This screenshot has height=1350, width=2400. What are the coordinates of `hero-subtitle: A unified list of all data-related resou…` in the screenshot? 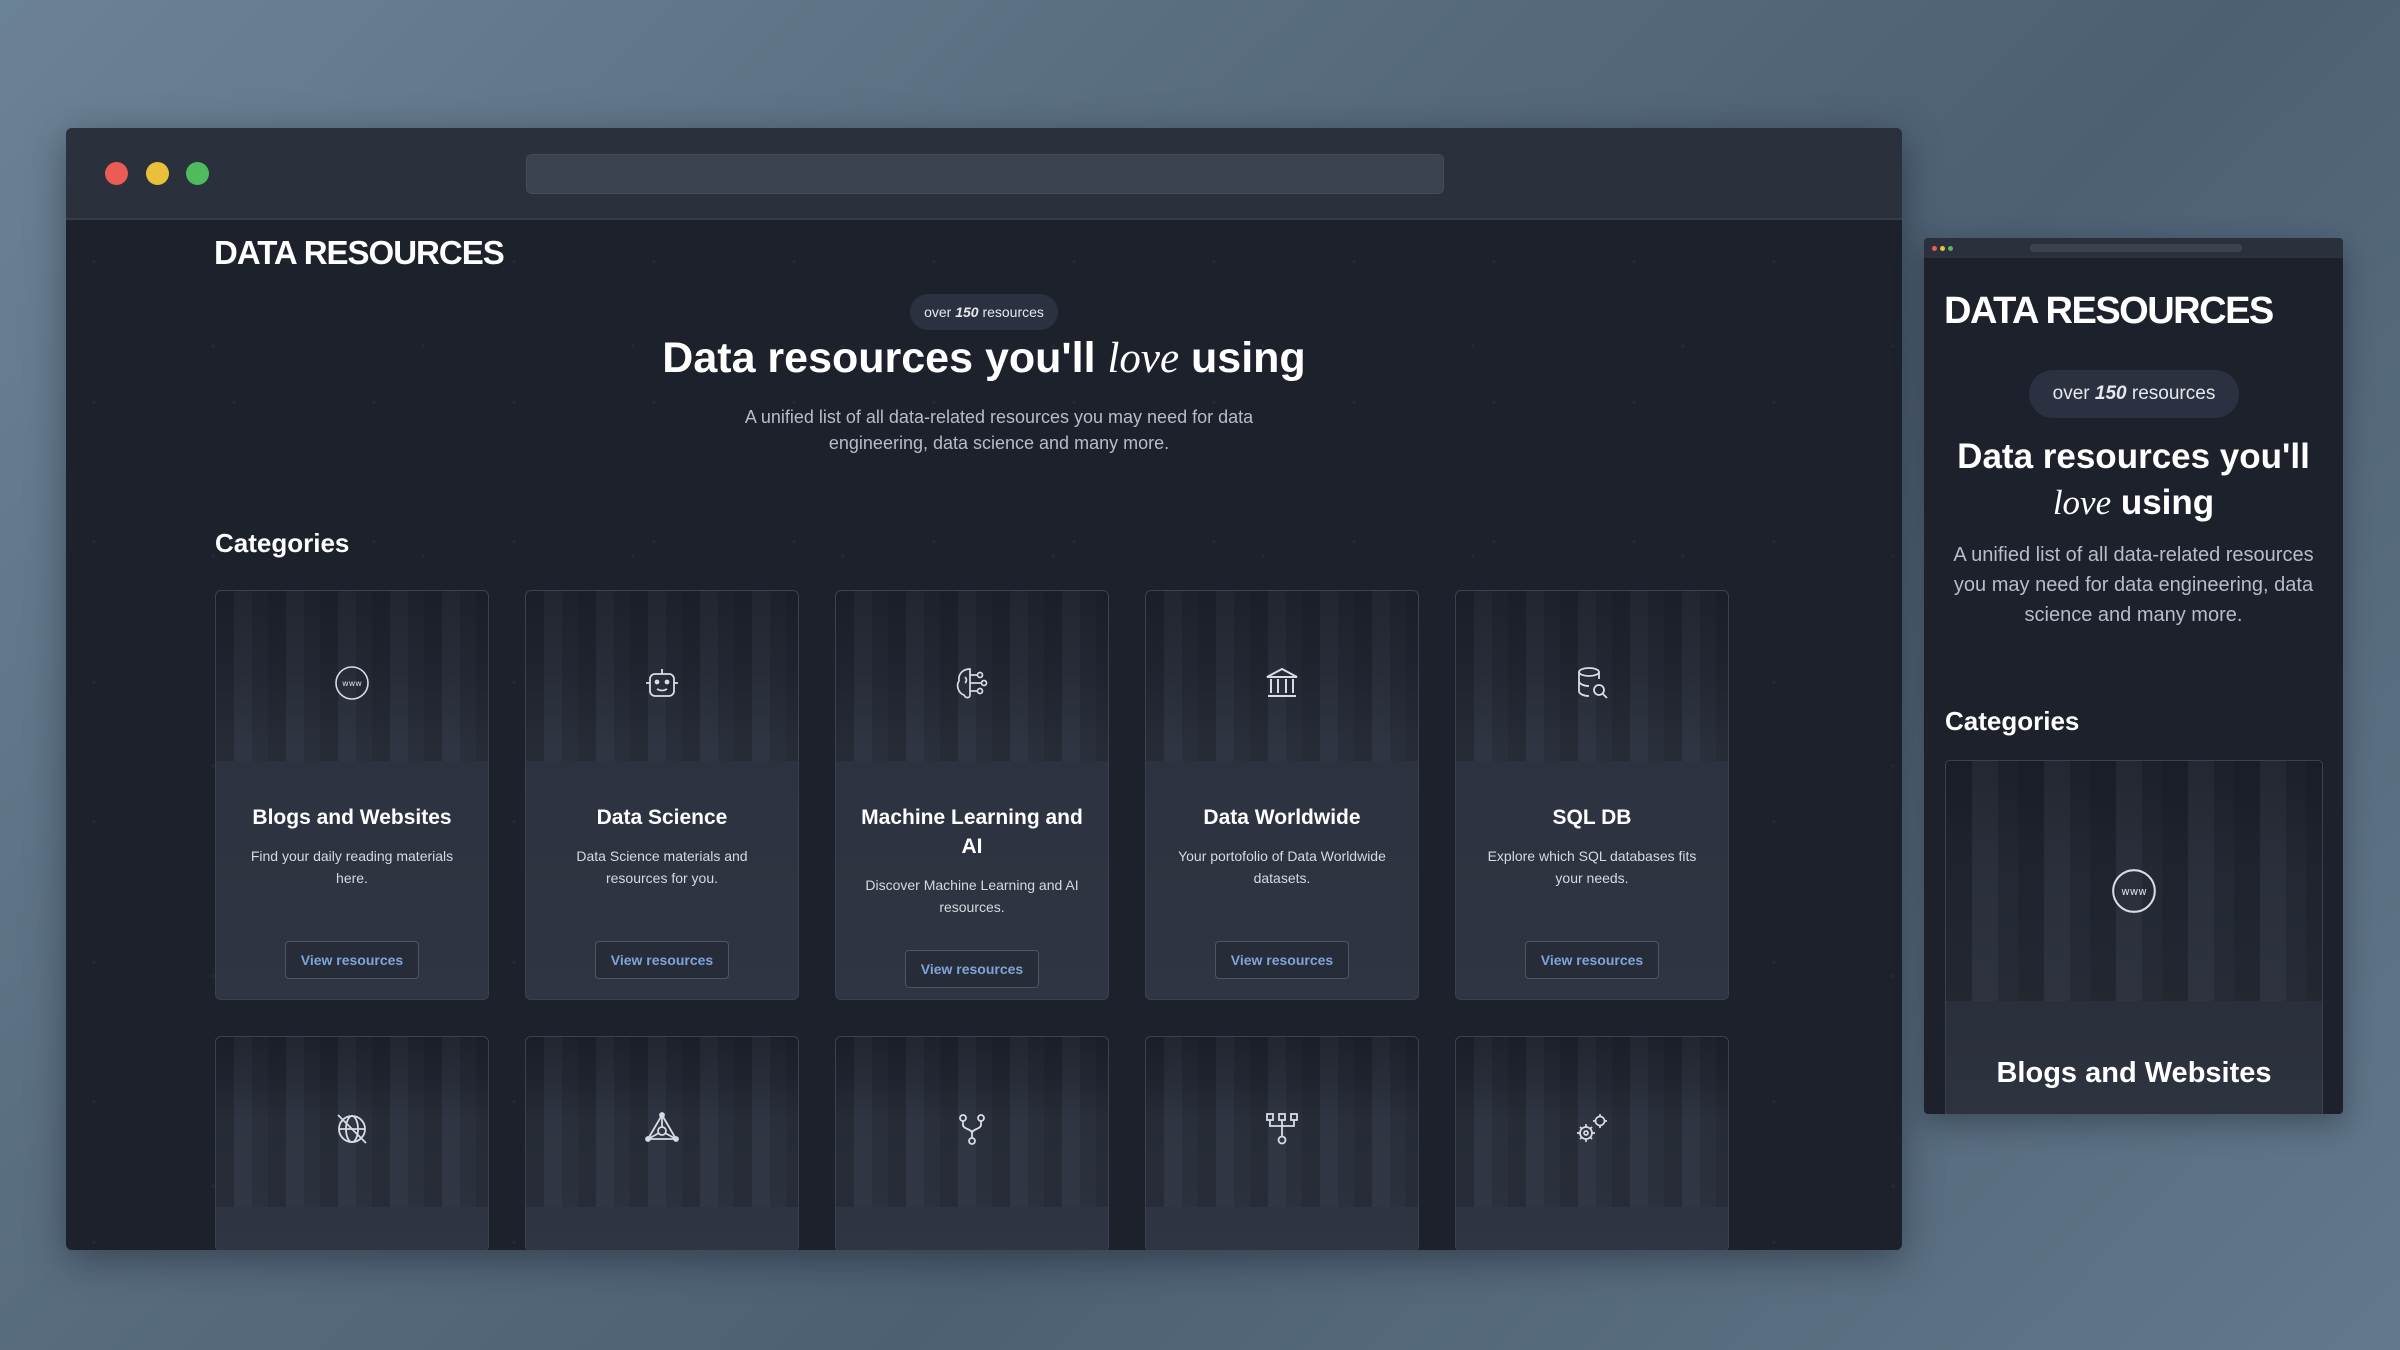 It's located at (999, 430).